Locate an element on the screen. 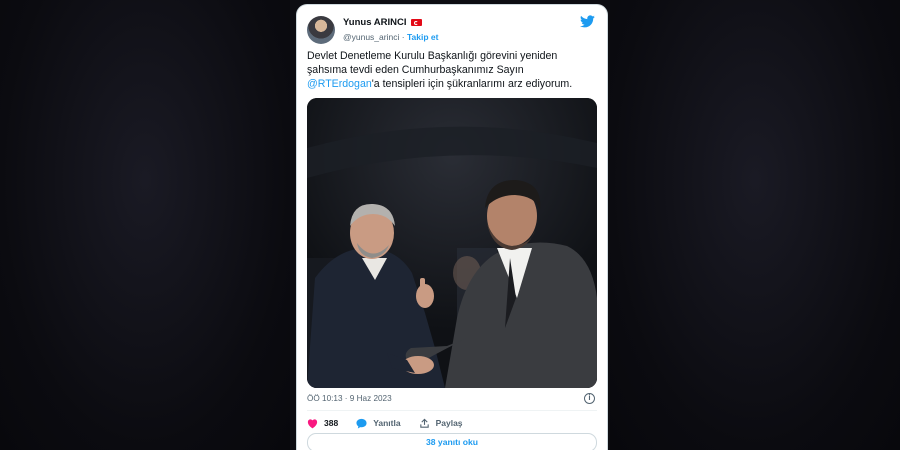 Image resolution: width=900 pixels, height=450 pixels. actions-bar: 388 Yanıtla Paylaş is located at coordinates (394, 423).